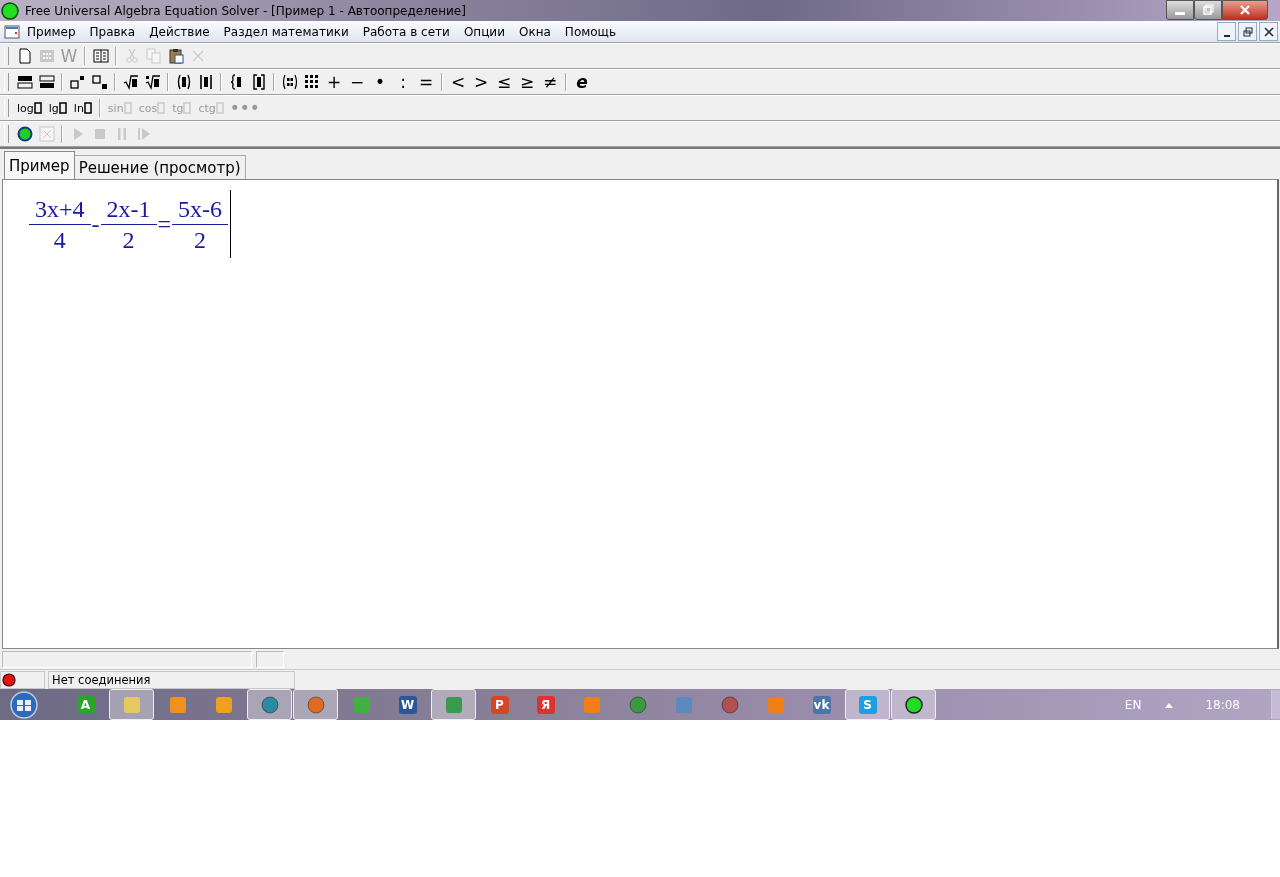  I want to click on scissors-icon, so click(131, 56).